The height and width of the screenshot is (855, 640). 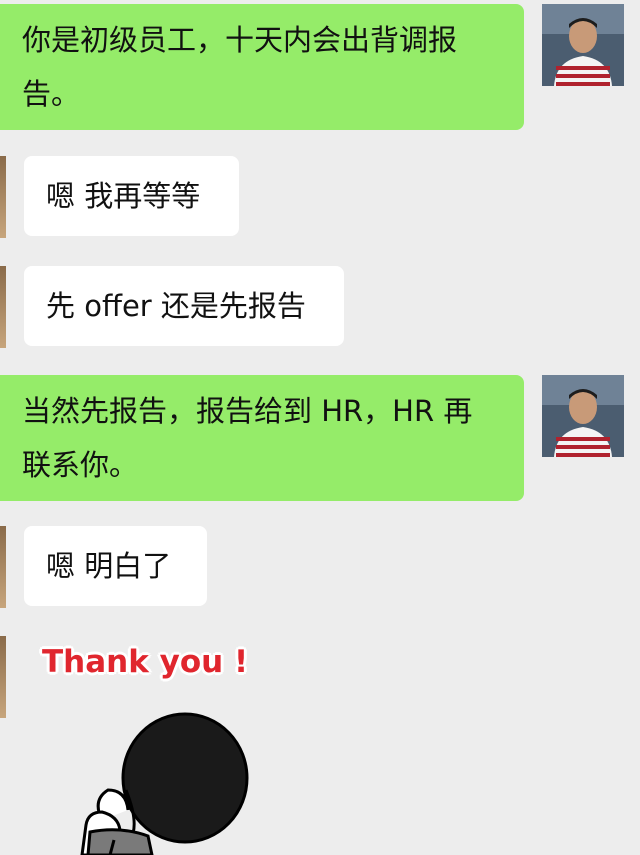 I want to click on message-text: 当然先报告，报告给到 HR，HR 再, so click(x=247, y=411).